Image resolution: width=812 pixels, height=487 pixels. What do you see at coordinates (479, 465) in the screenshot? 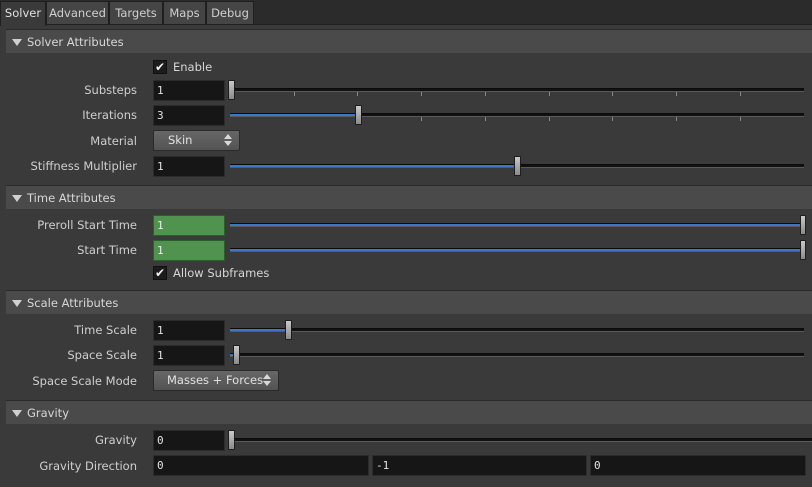
I see `gravity-direction-y-field: -1` at bounding box center [479, 465].